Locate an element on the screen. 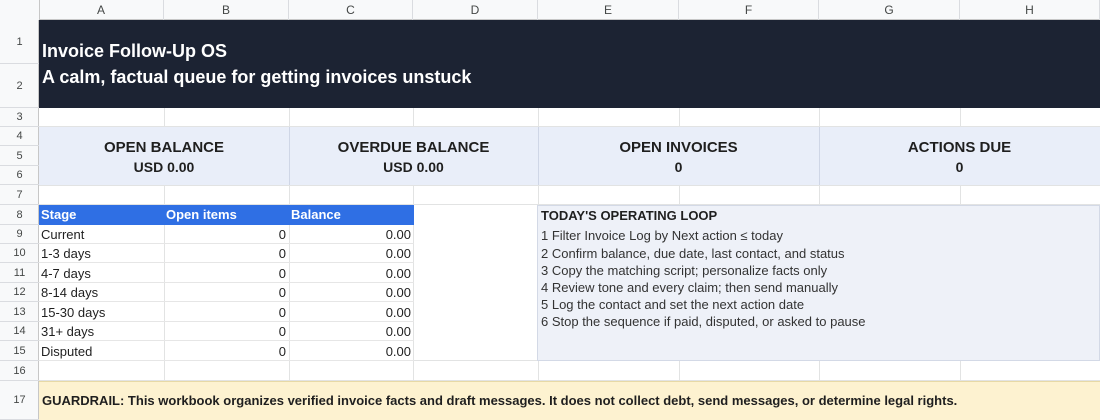 The height and width of the screenshot is (420, 1100). kpi-label: OVERDUE BALANCE is located at coordinates (413, 147).